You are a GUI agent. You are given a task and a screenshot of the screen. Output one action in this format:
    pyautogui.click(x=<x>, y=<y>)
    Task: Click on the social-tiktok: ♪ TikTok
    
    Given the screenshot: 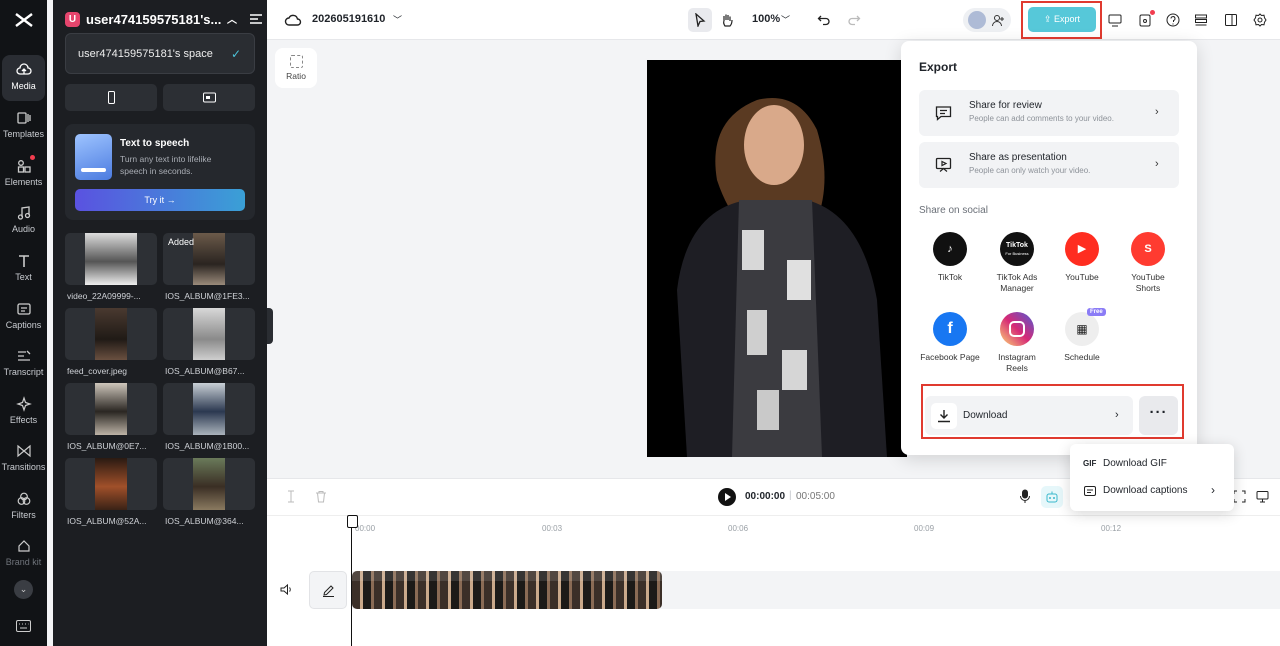 What is the action you would take?
    pyautogui.click(x=950, y=257)
    